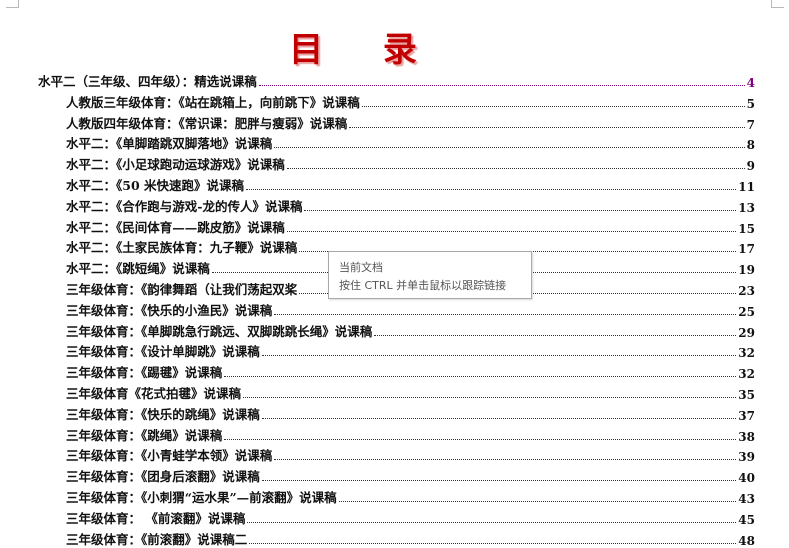 Image resolution: width=789 pixels, height=548 pixels. I want to click on toc-page-number: 29, so click(746, 332).